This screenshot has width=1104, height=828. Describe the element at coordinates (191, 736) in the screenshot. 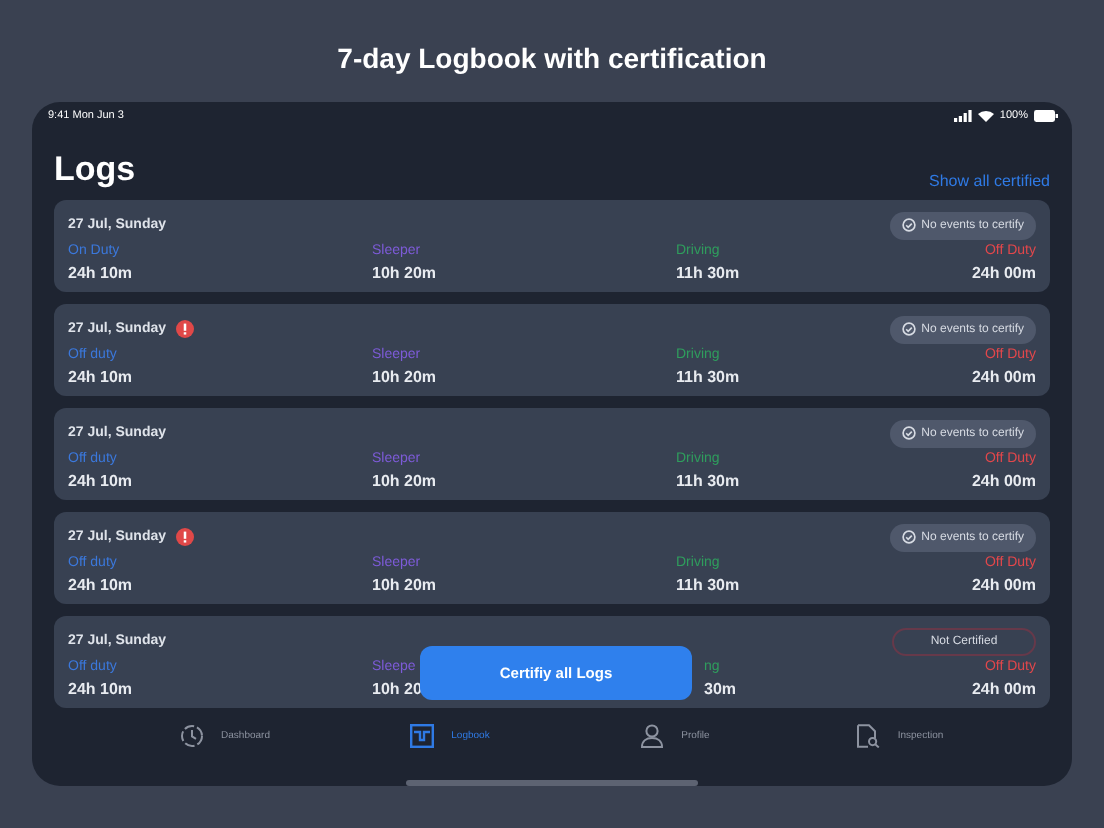

I see `clock-icon` at that location.